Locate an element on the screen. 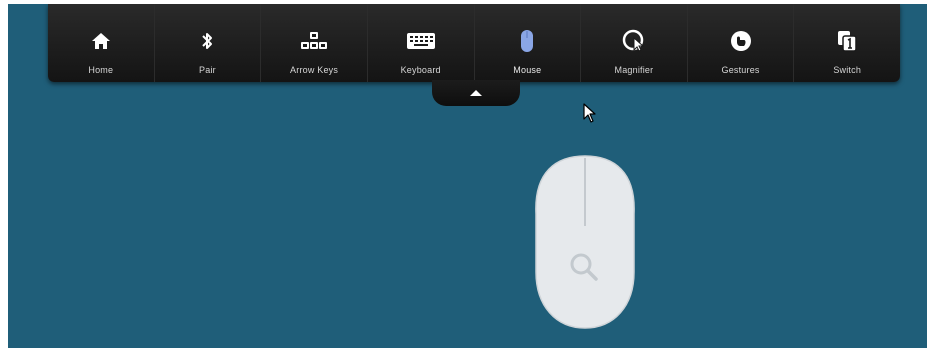 The height and width of the screenshot is (352, 935). toolbar-item-mouse: Mouse is located at coordinates (528, 43).